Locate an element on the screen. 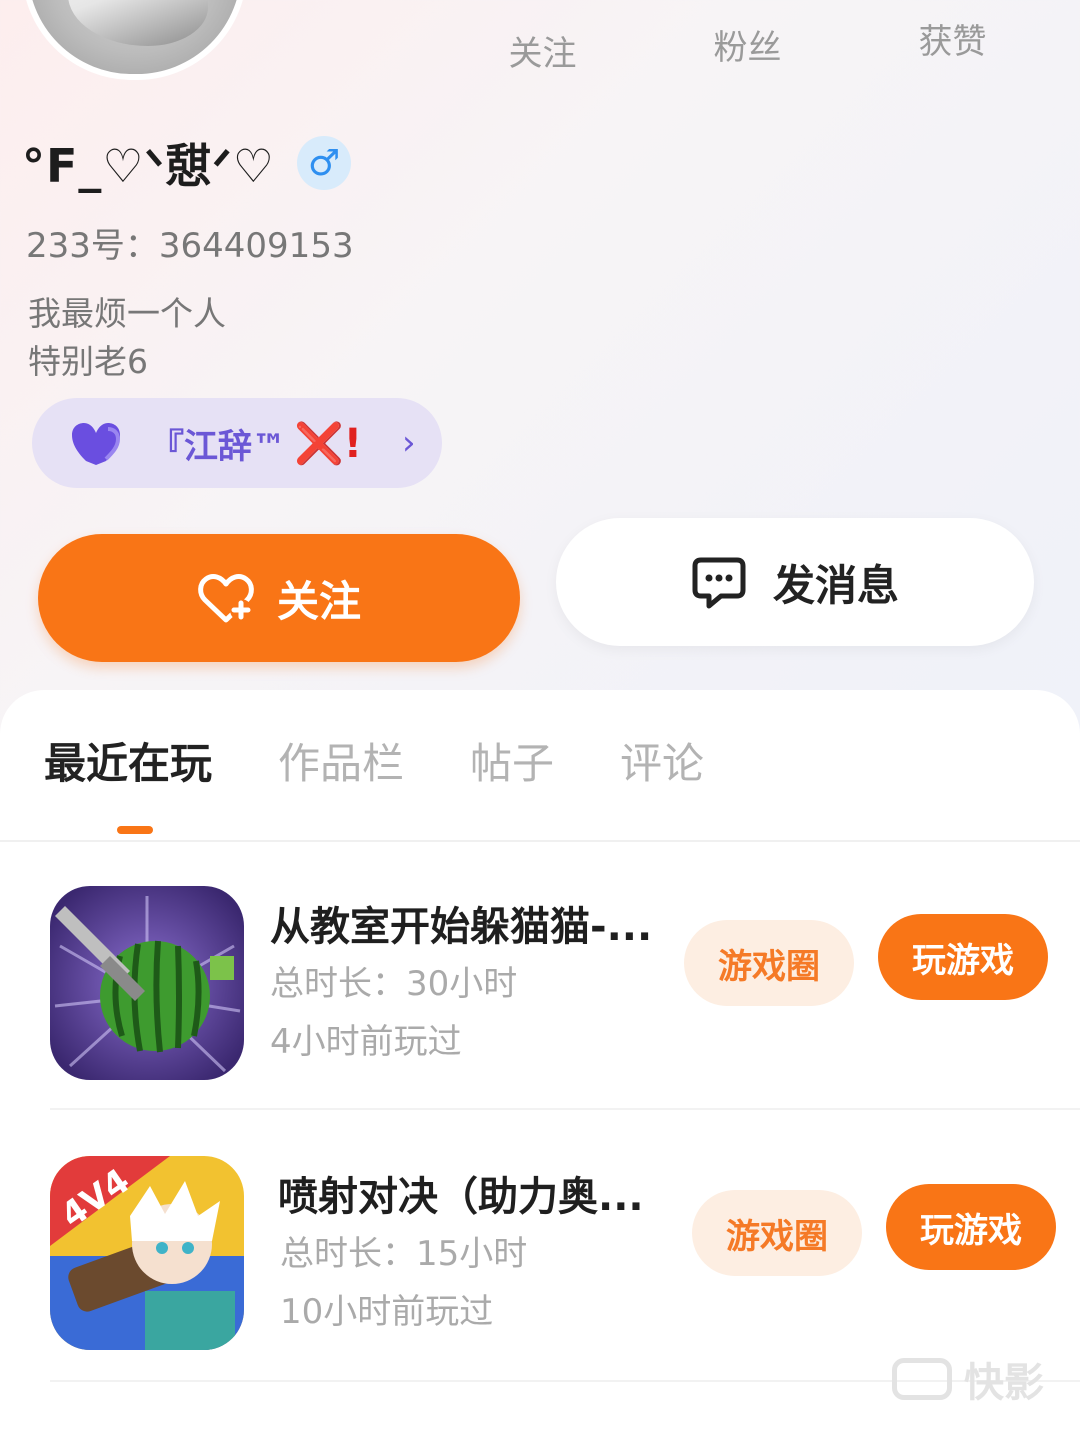 The image size is (1080, 1440). male-gender-icon: ♂ is located at coordinates (323, 163).